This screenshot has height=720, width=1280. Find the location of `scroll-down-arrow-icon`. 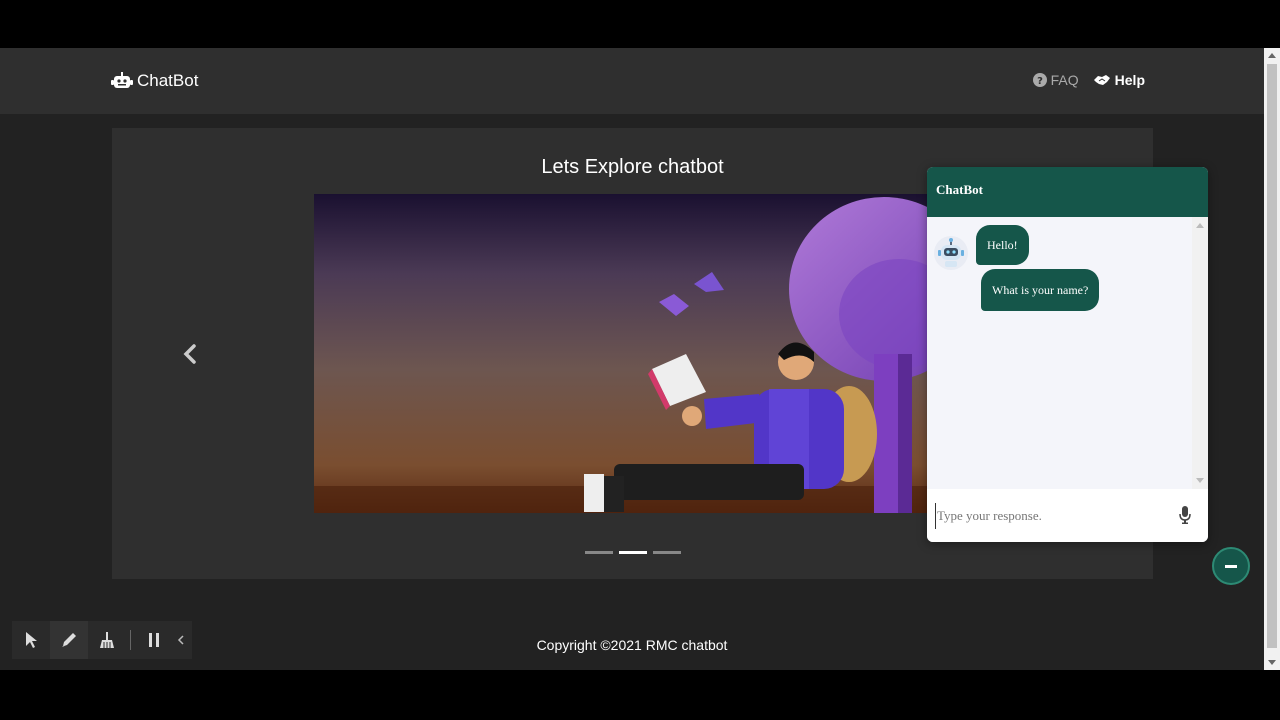

scroll-down-arrow-icon is located at coordinates (1200, 480).